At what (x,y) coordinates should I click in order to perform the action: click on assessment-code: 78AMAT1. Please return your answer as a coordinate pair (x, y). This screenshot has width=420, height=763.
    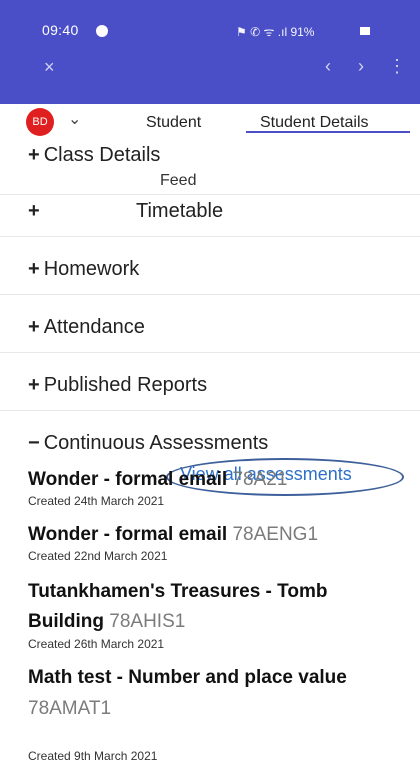
    Looking at the image, I should click on (70, 708).